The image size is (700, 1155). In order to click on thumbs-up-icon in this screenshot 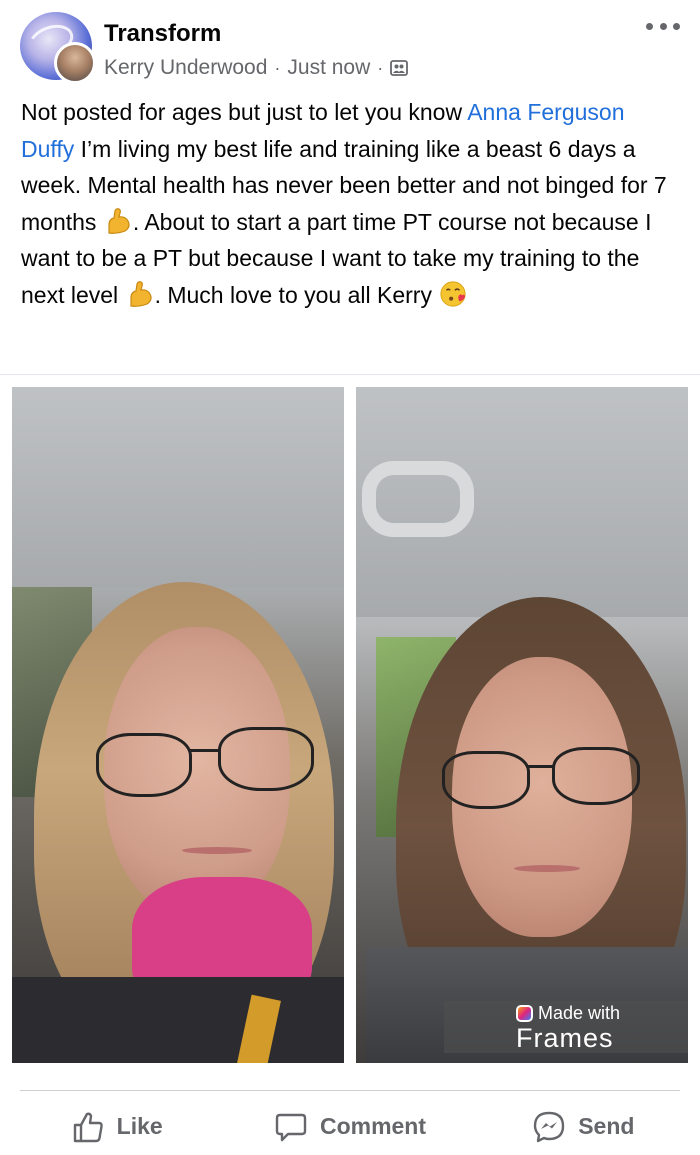, I will do `click(88, 1127)`.